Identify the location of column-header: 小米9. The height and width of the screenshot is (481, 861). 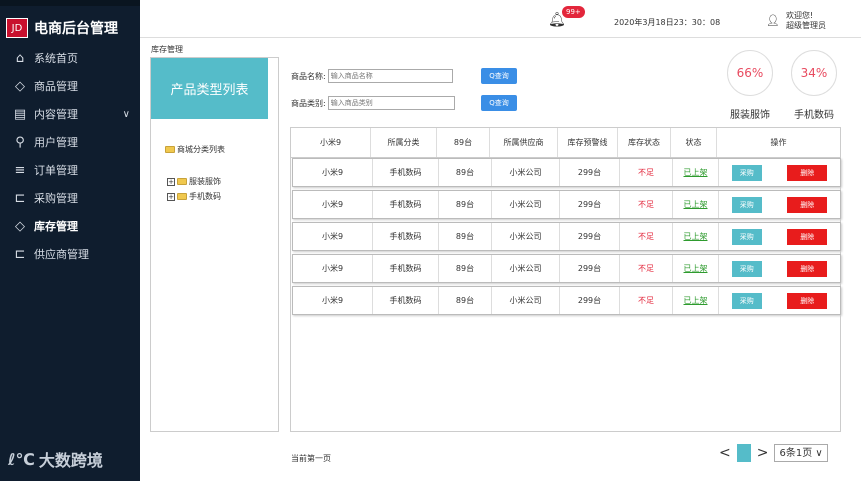
(331, 142).